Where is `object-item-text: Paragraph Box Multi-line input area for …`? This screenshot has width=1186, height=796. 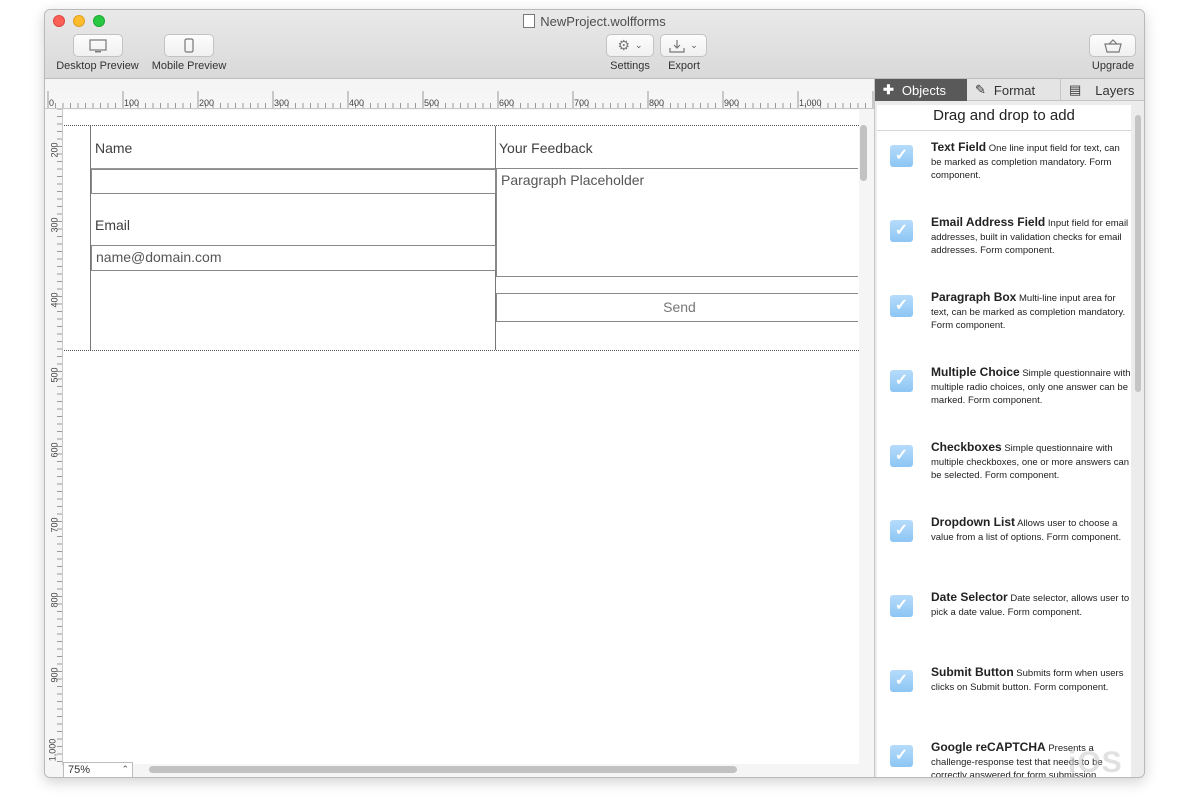 object-item-text: Paragraph Box Multi-line input area for … is located at coordinates (1031, 311).